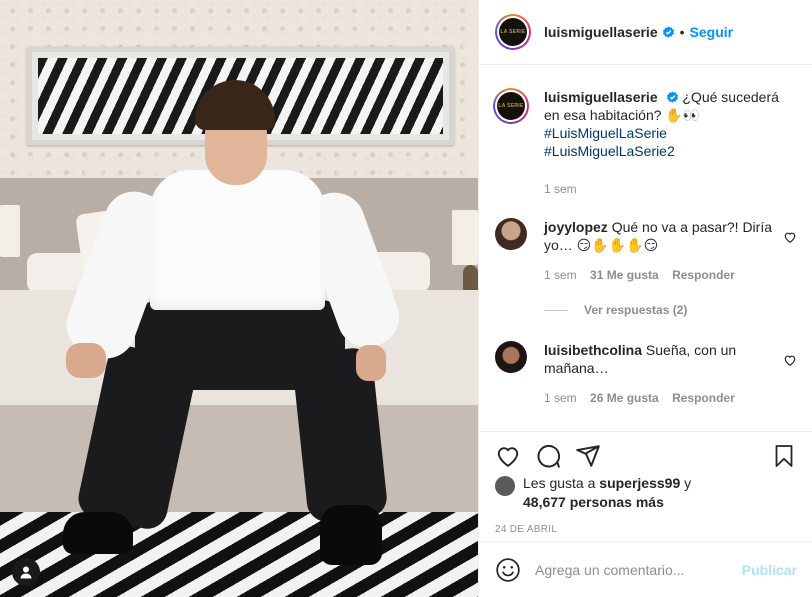 The height and width of the screenshot is (597, 812). I want to click on likes-others-count: 48,677 personas más, so click(593, 502).